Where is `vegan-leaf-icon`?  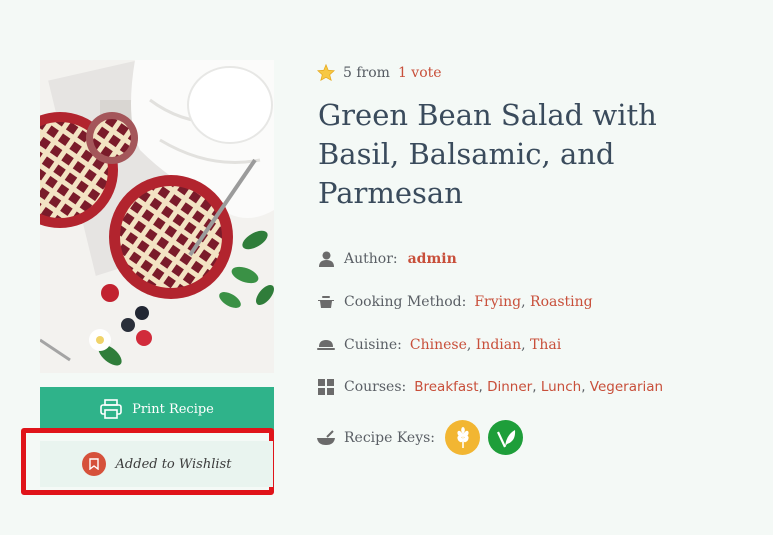 vegan-leaf-icon is located at coordinates (506, 437).